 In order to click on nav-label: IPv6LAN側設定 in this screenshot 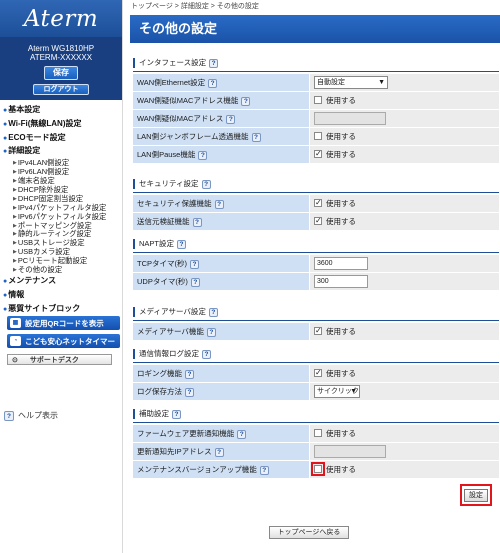, I will do `click(43, 172)`.